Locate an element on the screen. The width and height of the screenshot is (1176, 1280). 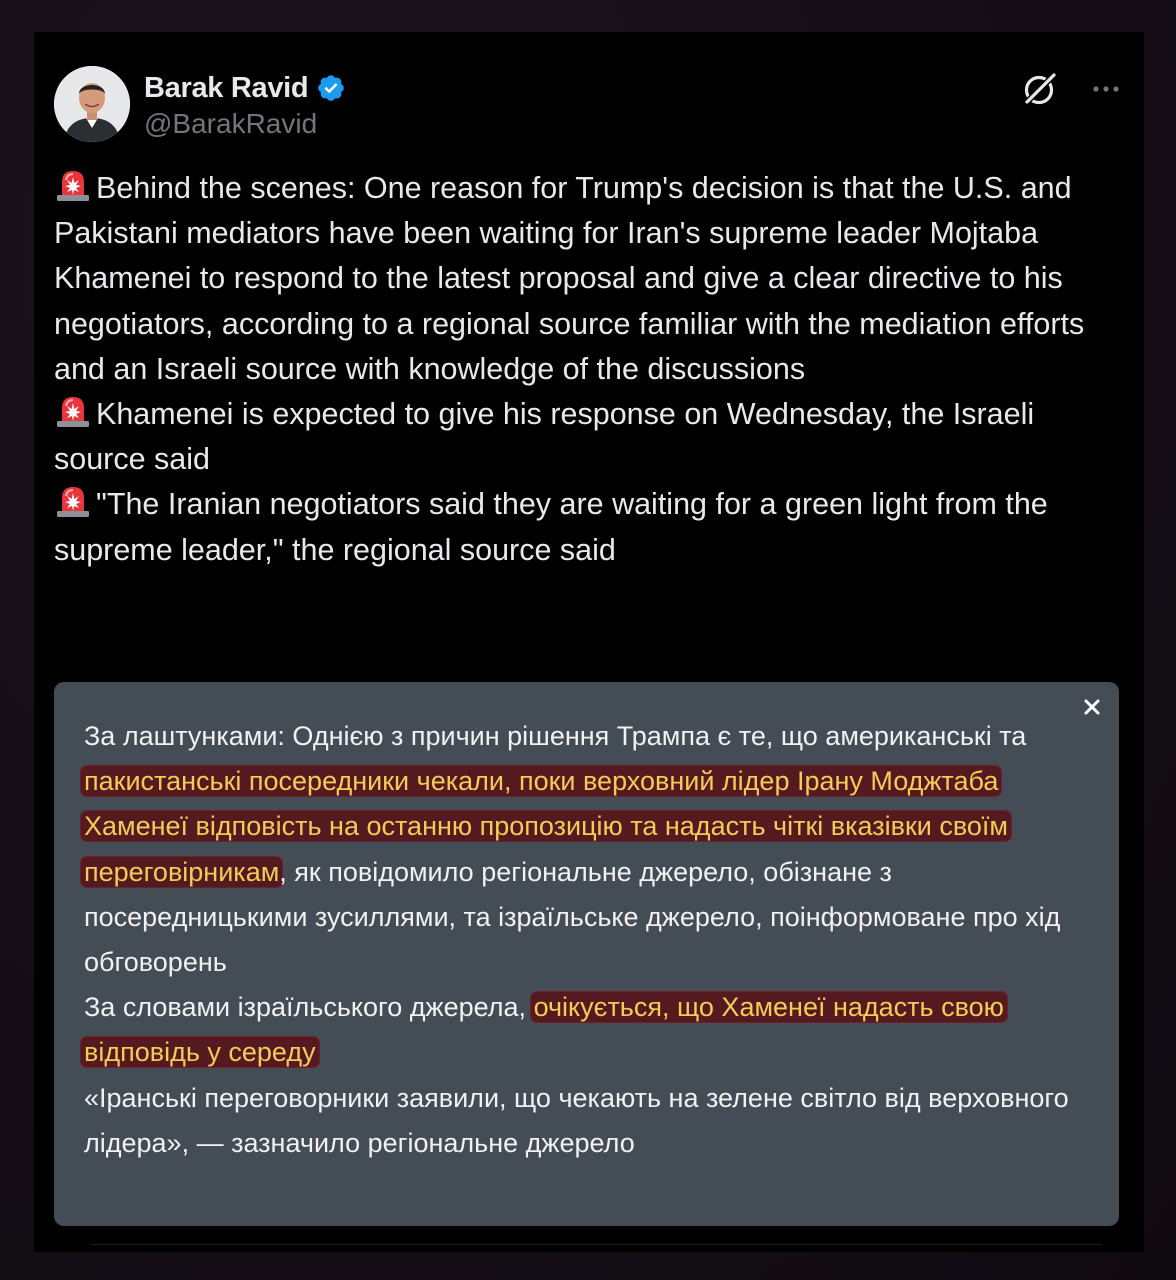
author-name-row: Barak Ravid is located at coordinates (245, 88).